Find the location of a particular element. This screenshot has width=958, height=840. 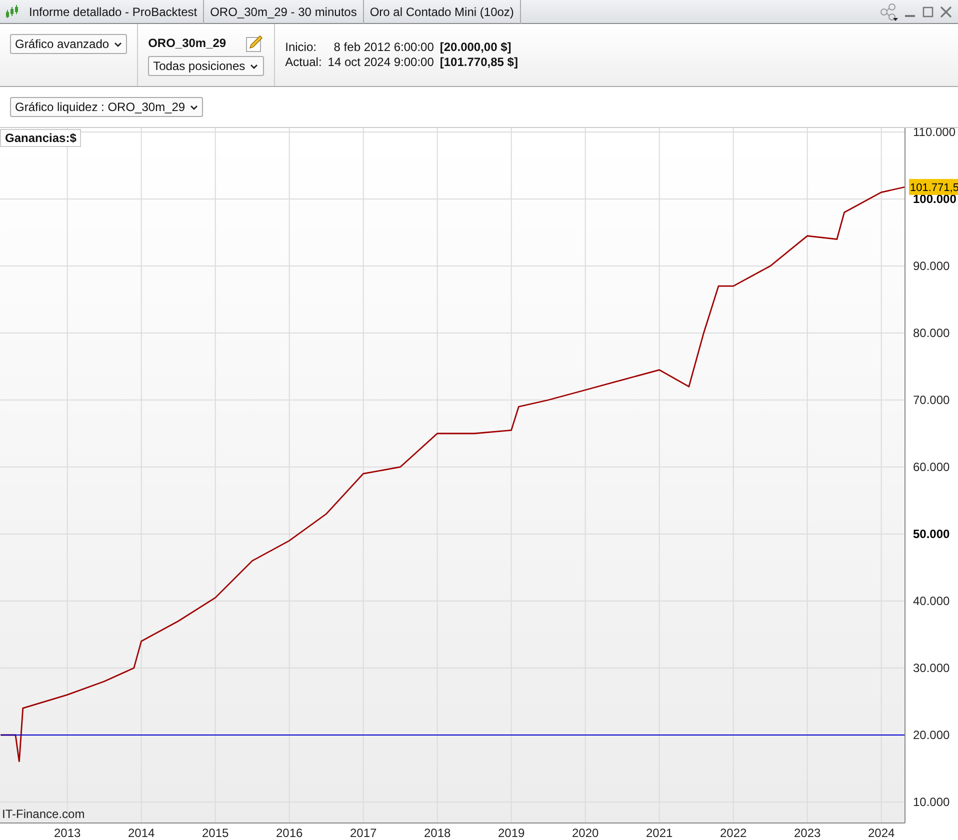

chart-selector-dropdown: Gráfico liquidez : ORO_30m_29 is located at coordinates (107, 107).